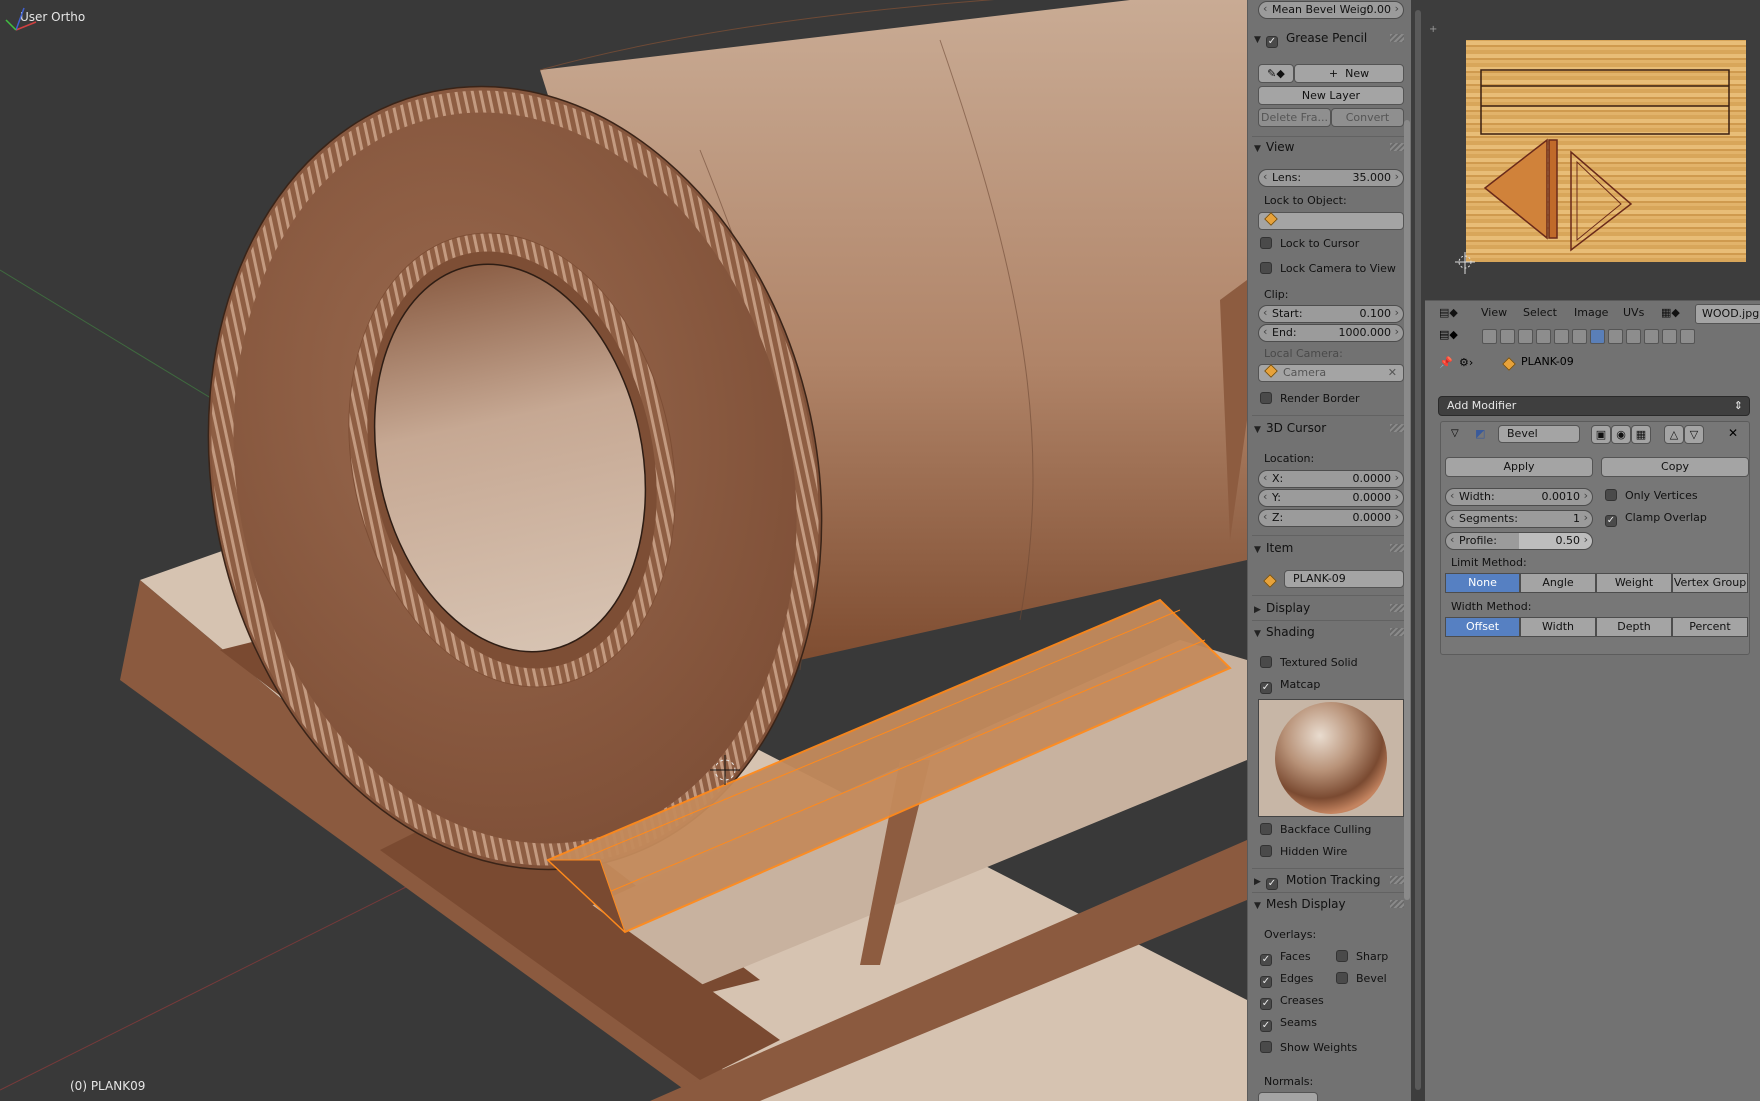  I want to click on clip-start-field: Start: 0.100, so click(1331, 314).